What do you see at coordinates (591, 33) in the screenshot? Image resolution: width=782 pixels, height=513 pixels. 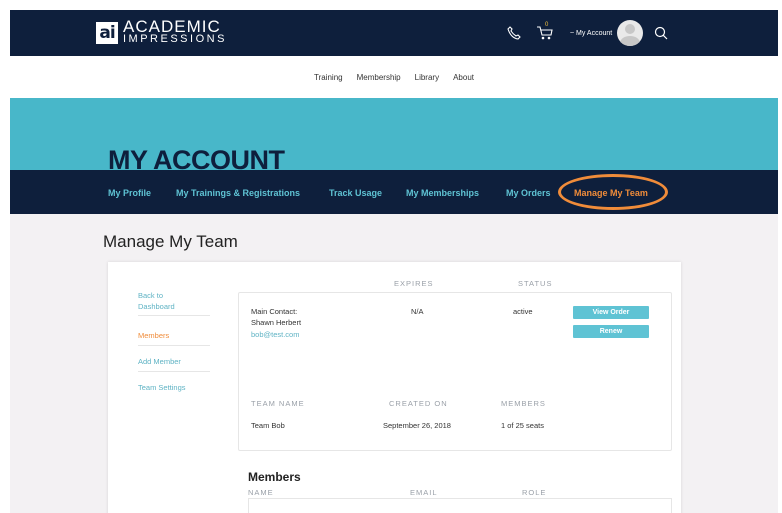 I see `account-menu: ~ My Account` at bounding box center [591, 33].